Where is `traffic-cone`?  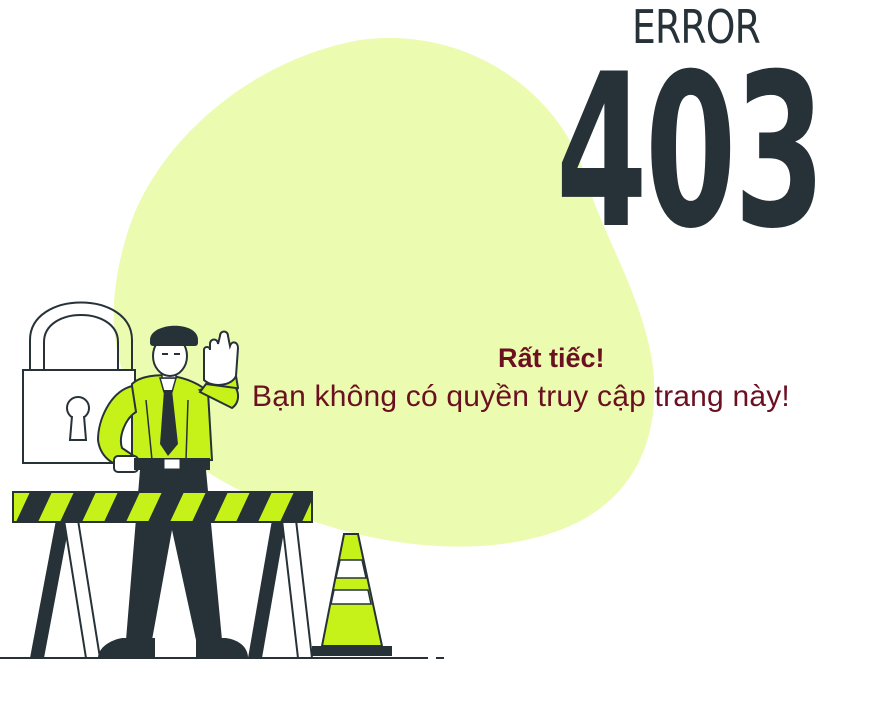 traffic-cone is located at coordinates (352, 594).